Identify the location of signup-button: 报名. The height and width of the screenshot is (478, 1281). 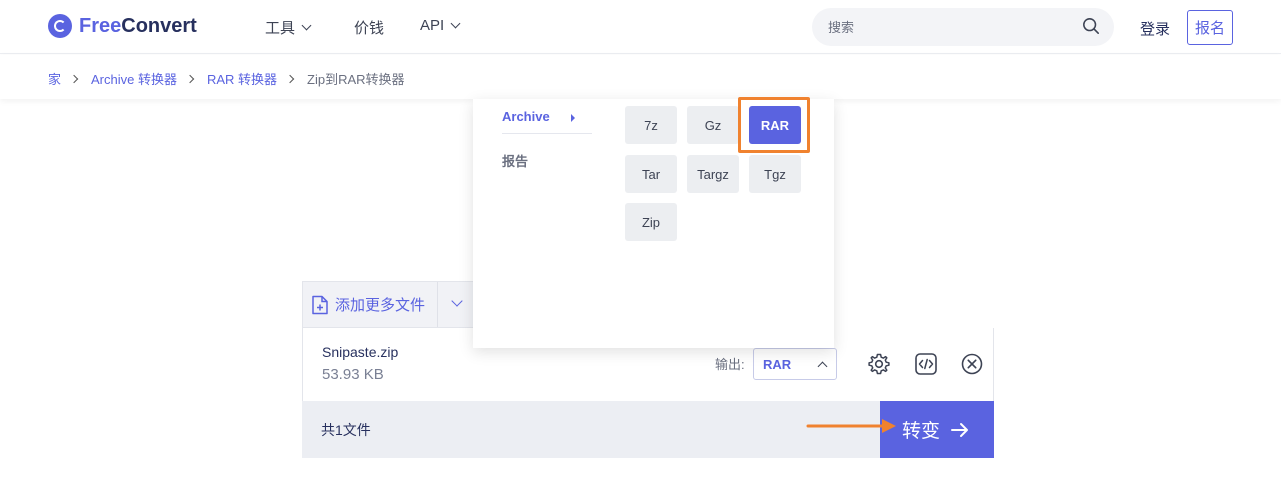
(1210, 27).